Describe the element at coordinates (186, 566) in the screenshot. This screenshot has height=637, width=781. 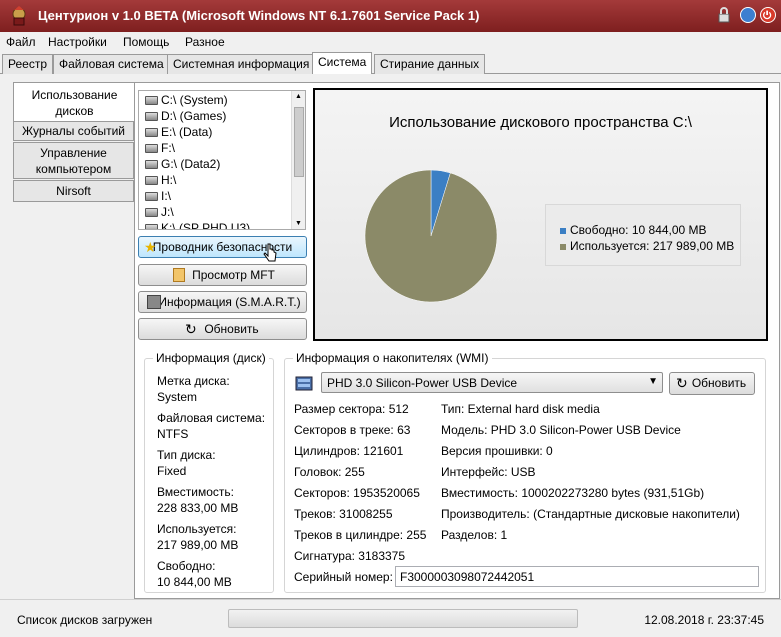
I see `free-label: Свободно:` at that location.